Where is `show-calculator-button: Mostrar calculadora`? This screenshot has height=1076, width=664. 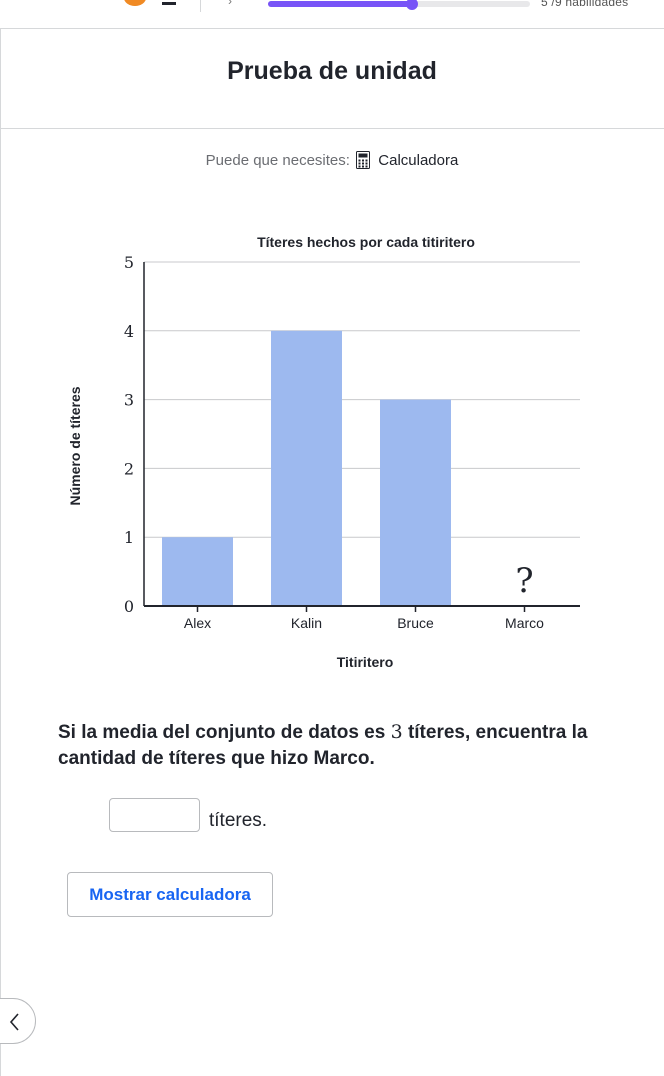 show-calculator-button: Mostrar calculadora is located at coordinates (170, 894).